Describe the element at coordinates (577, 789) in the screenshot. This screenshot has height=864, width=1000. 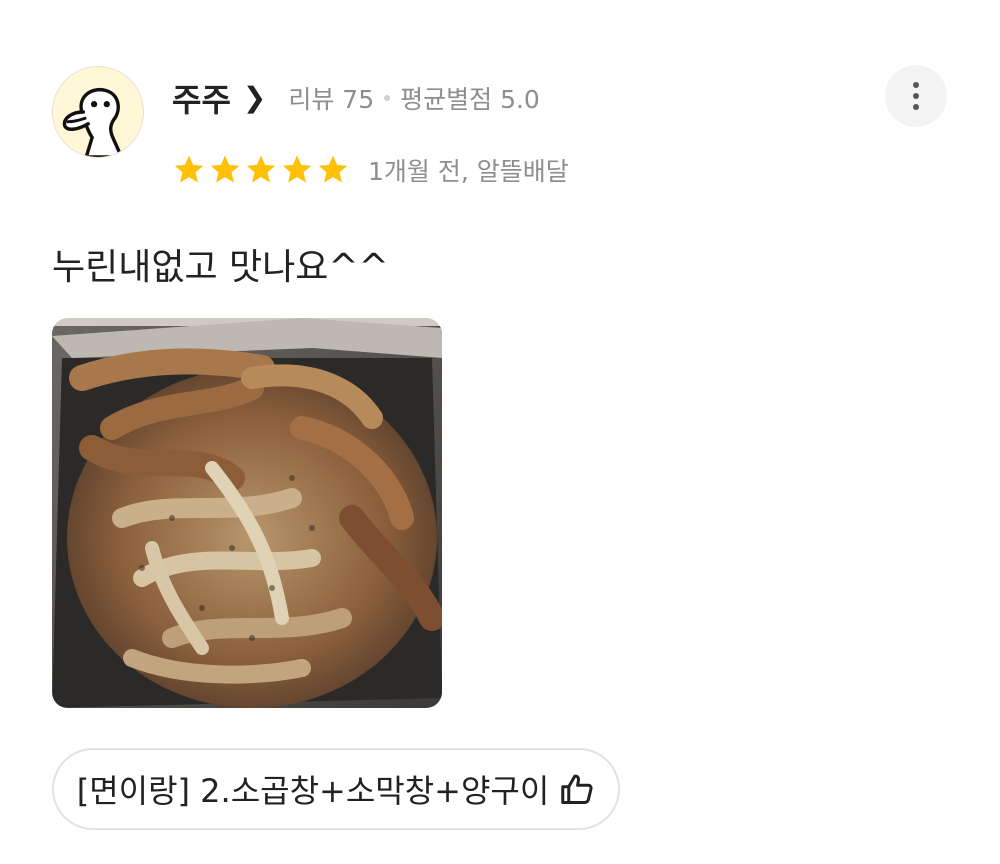
I see `thumbs-up-icon` at that location.